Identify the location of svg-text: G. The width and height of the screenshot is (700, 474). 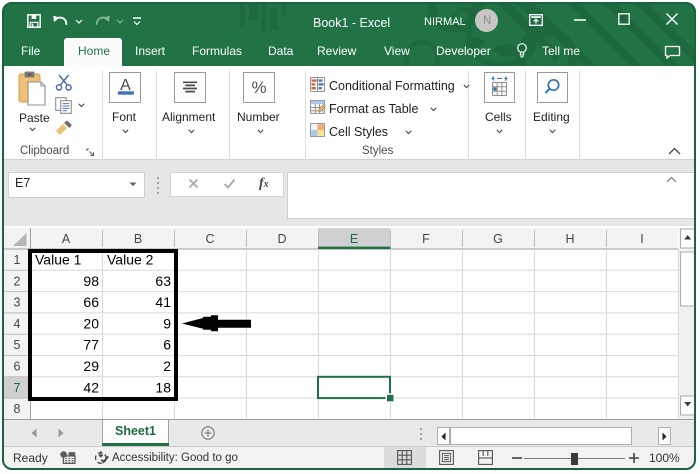
(498, 239).